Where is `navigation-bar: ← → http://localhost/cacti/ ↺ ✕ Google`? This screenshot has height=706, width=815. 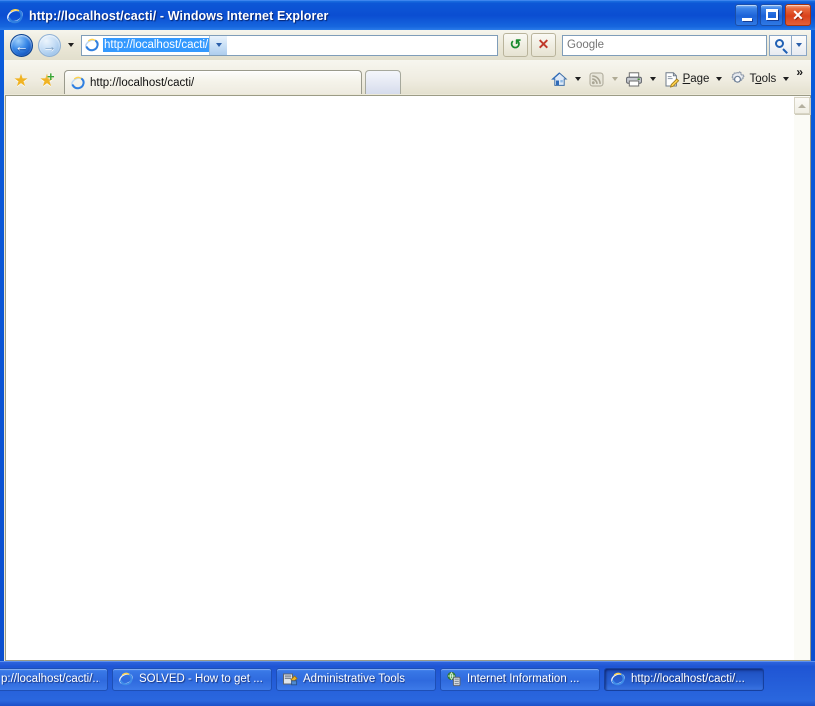
navigation-bar: ← → http://localhost/cacti/ ↺ ✕ Google is located at coordinates (407, 45).